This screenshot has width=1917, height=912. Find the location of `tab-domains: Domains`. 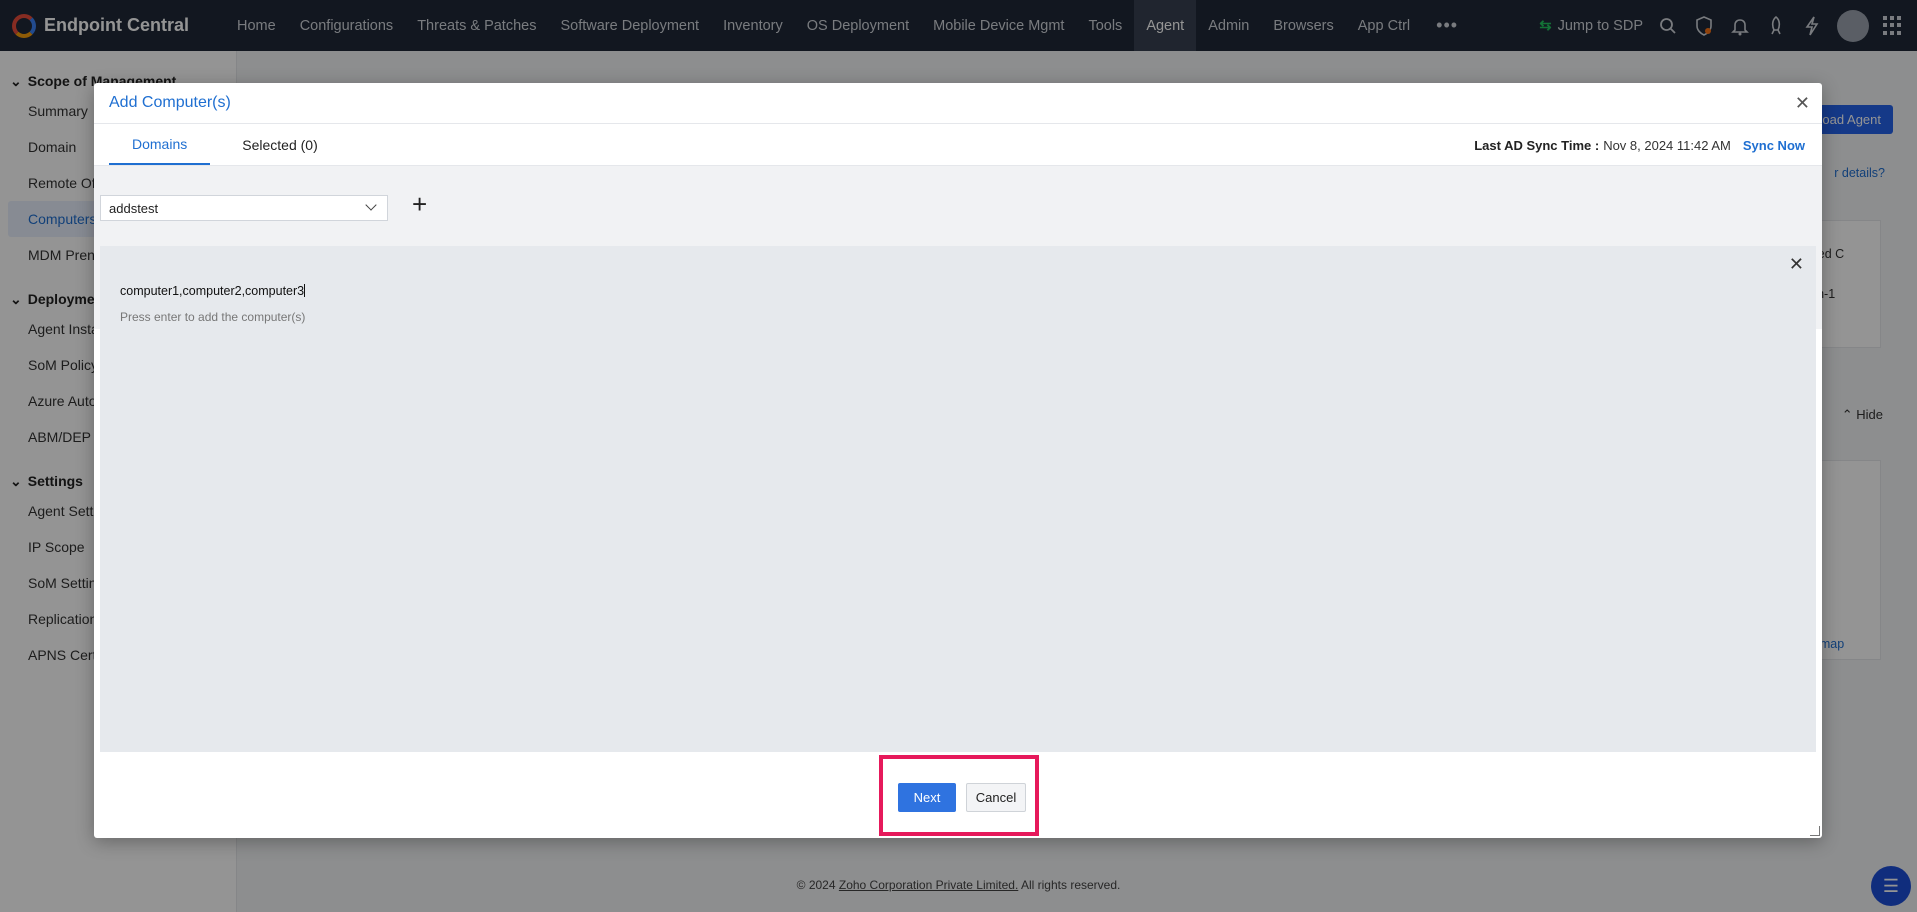

tab-domains: Domains is located at coordinates (160, 144).